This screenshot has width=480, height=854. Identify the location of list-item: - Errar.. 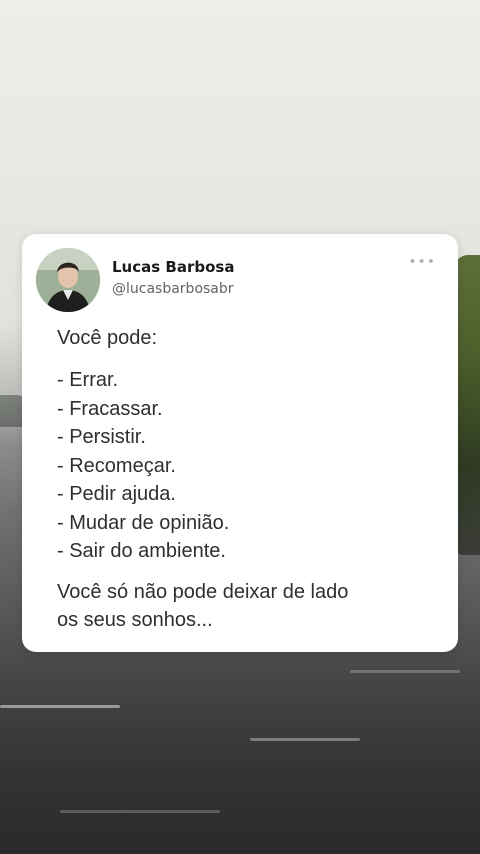
(88, 380).